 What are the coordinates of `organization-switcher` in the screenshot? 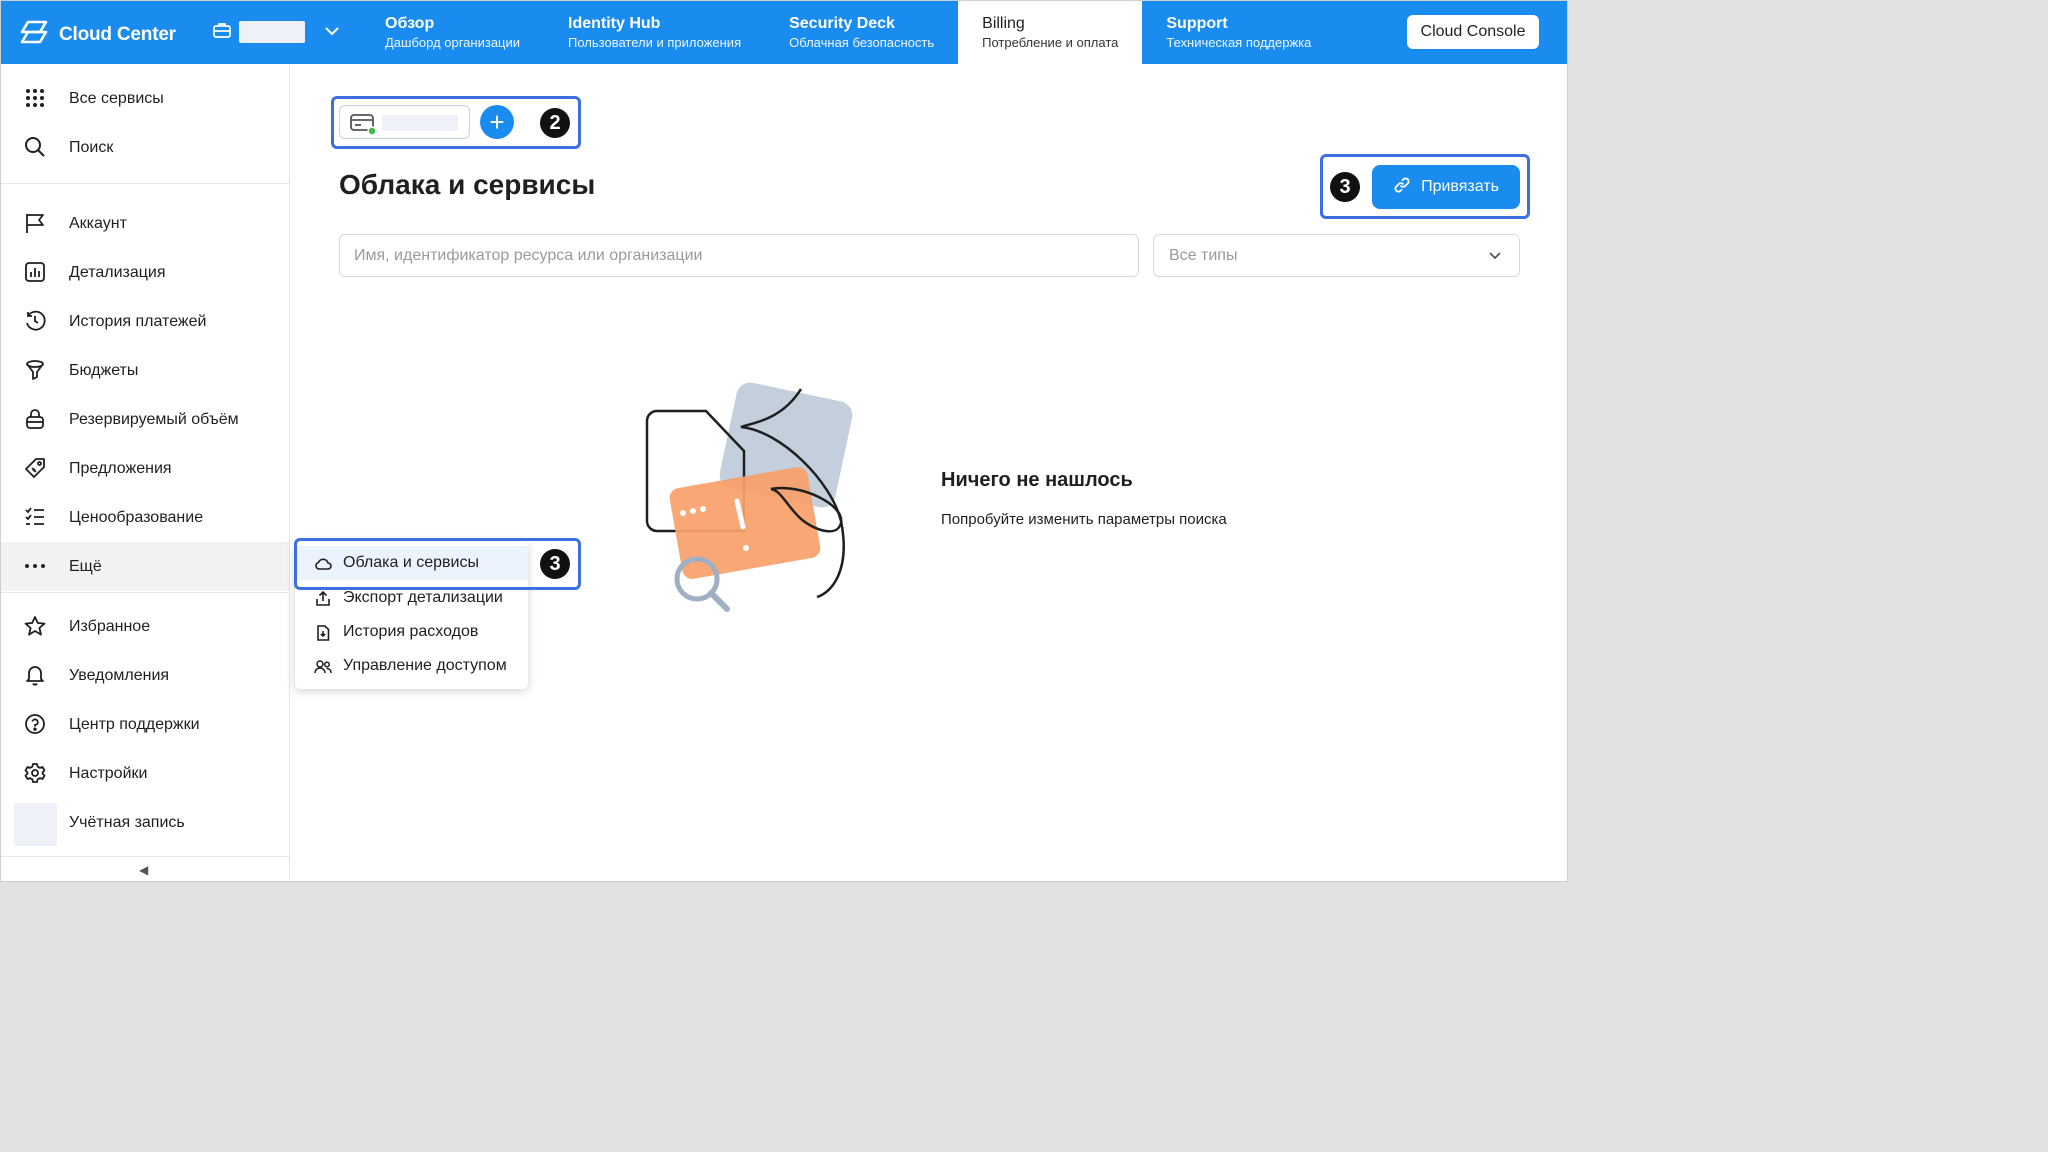 It's located at (276, 32).